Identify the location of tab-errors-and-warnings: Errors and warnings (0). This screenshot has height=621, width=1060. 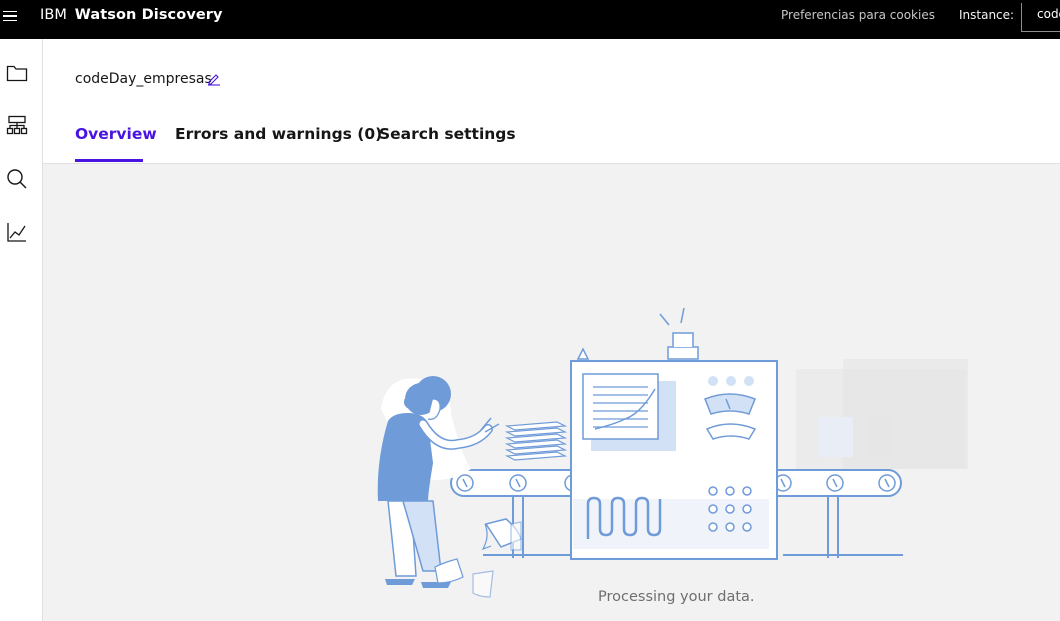
(278, 134).